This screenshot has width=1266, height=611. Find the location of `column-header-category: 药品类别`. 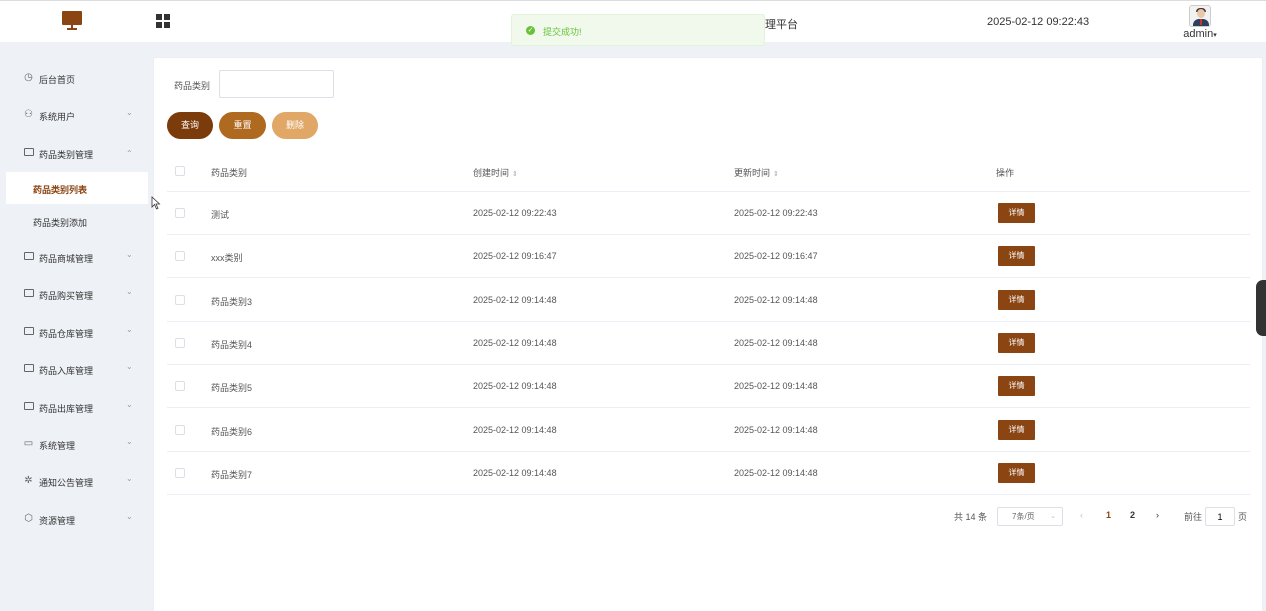

column-header-category: 药品类别 is located at coordinates (229, 173).